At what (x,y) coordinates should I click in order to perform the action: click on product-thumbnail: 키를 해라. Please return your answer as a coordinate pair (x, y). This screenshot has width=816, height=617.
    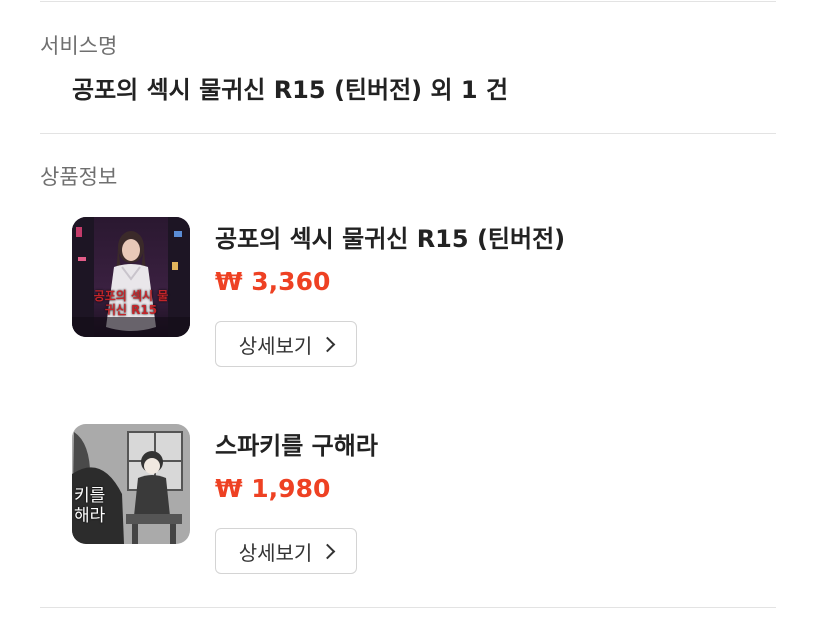
    Looking at the image, I should click on (131, 484).